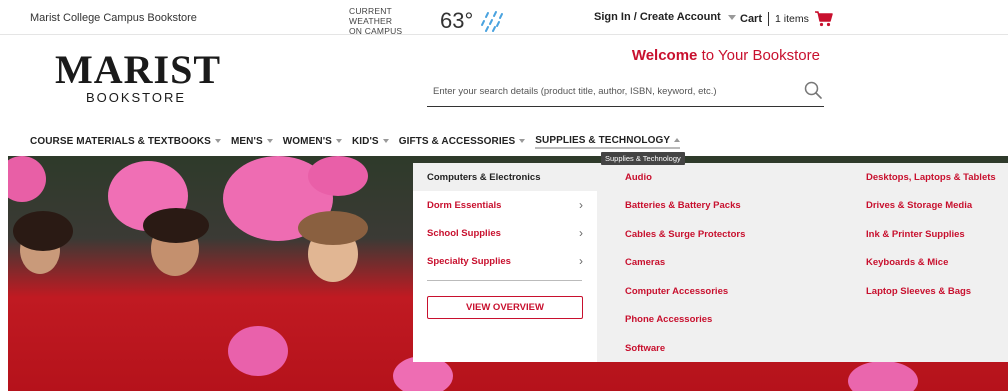 This screenshot has height=391, width=1008. I want to click on nav-label: KID'S, so click(365, 141).